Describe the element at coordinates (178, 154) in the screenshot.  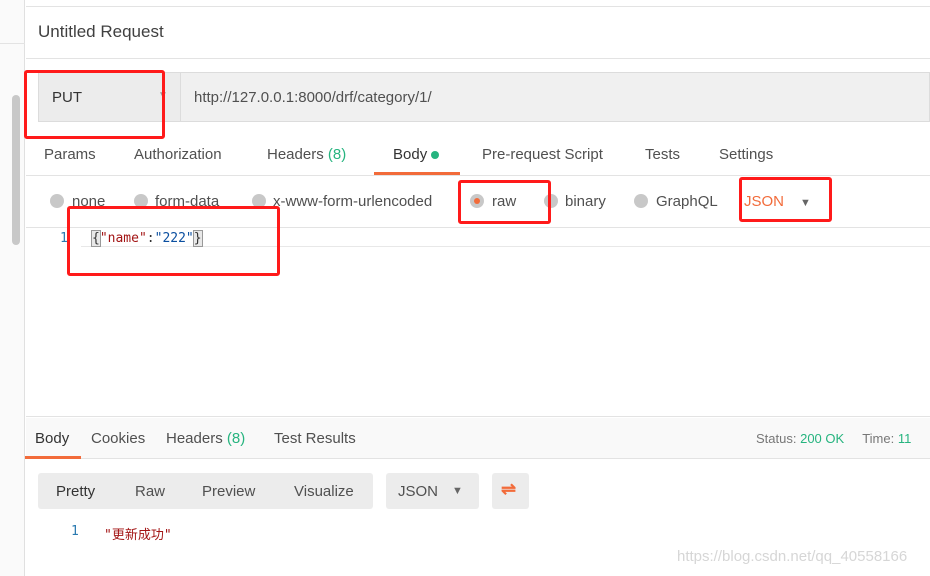
I see `tab-authorization: Authorization` at that location.